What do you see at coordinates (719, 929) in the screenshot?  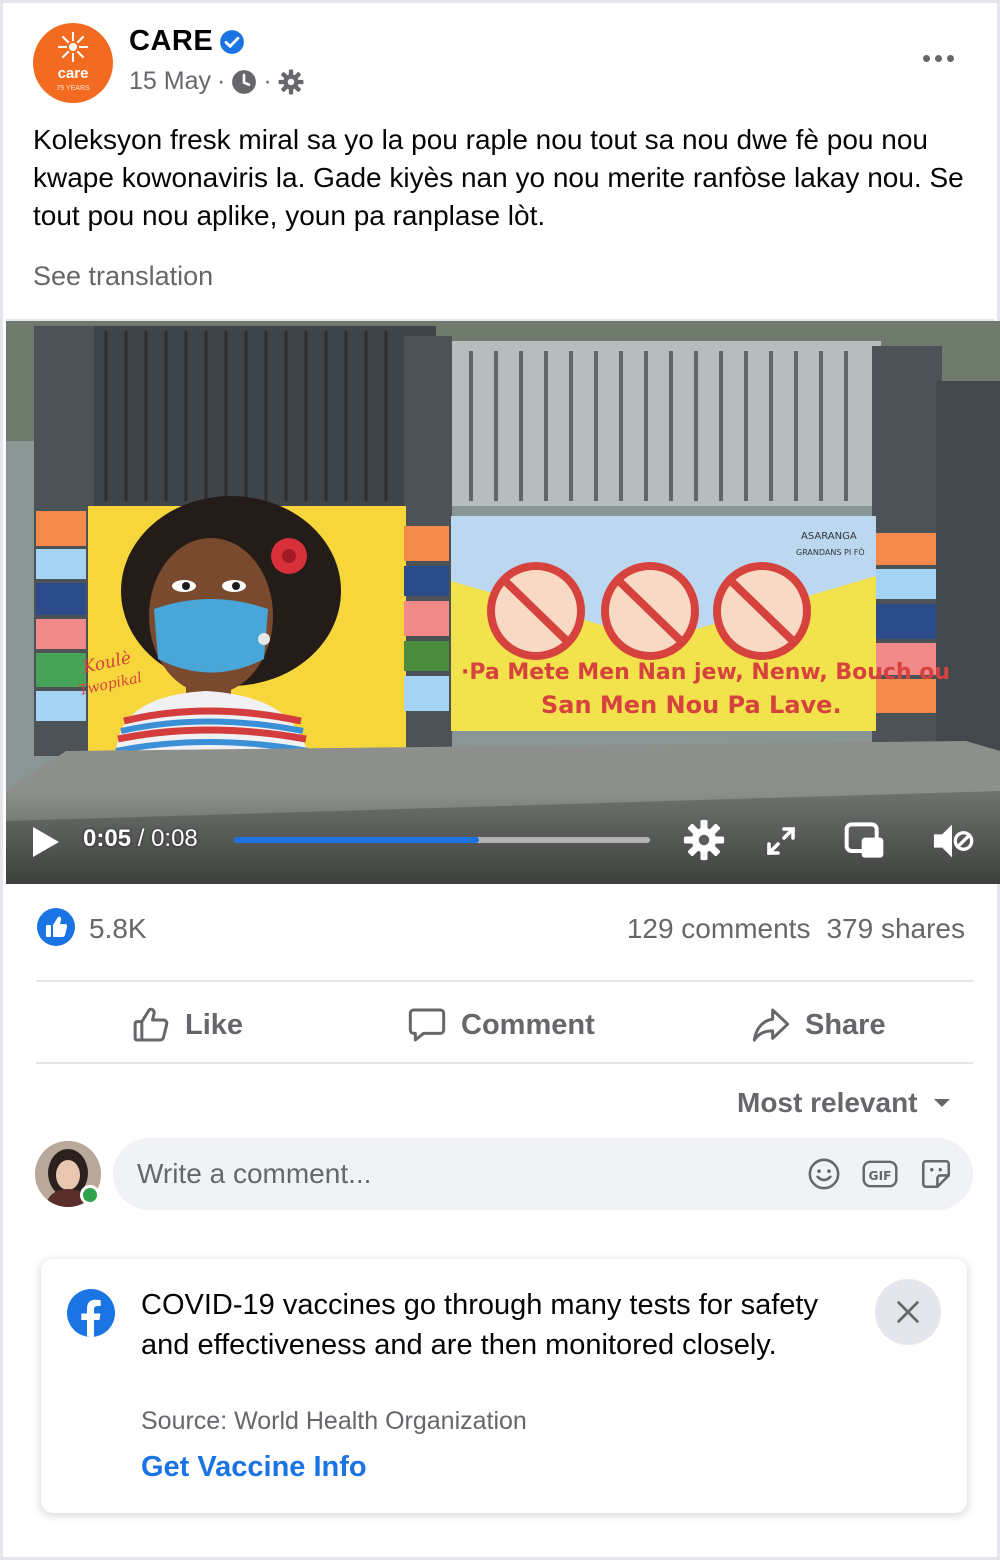 I see `comments-count-link: 129 comments` at bounding box center [719, 929].